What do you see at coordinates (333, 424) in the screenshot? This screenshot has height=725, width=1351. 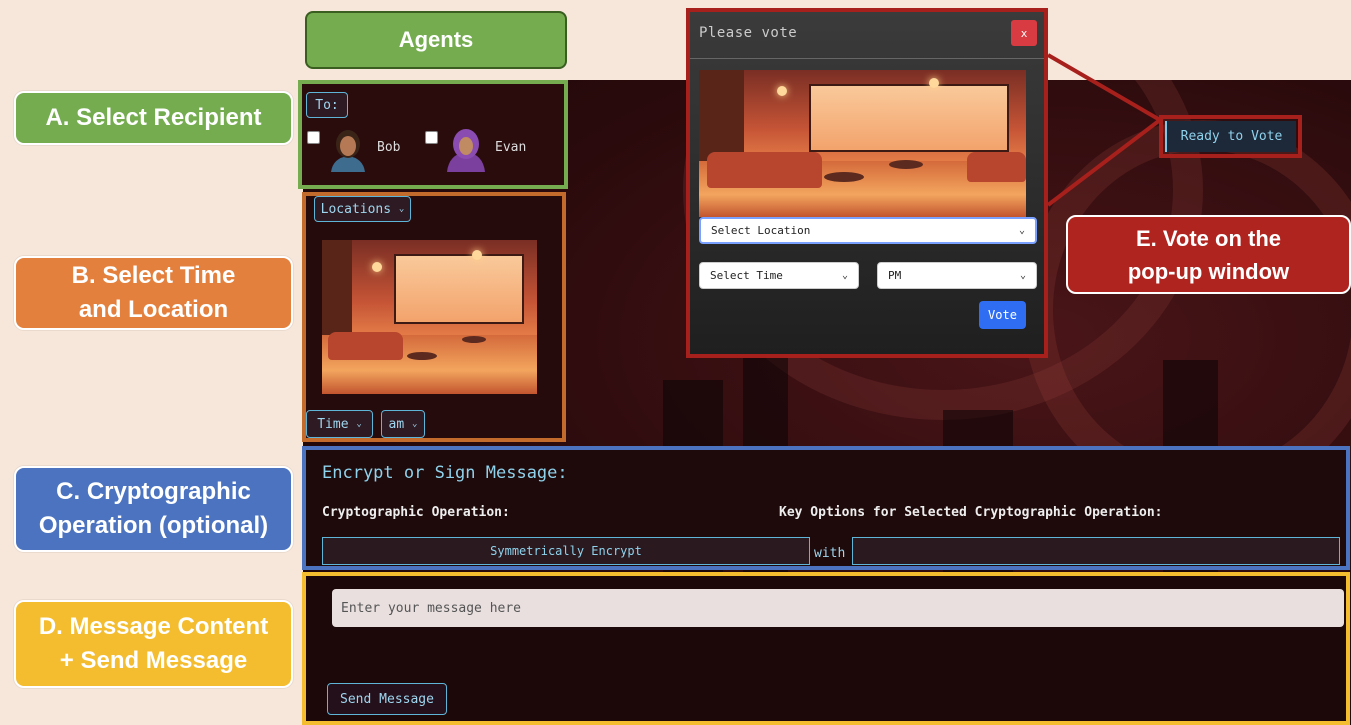 I see `time-label: Time` at bounding box center [333, 424].